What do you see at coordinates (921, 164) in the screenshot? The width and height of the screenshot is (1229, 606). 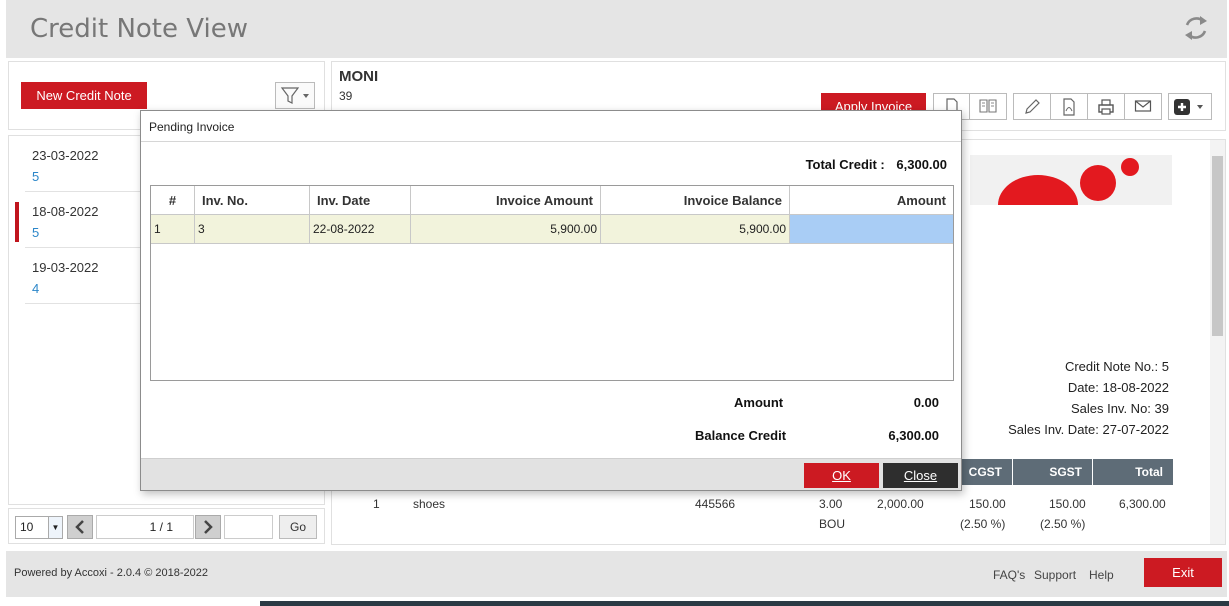 I see `total-credit-value: 6,300.00` at bounding box center [921, 164].